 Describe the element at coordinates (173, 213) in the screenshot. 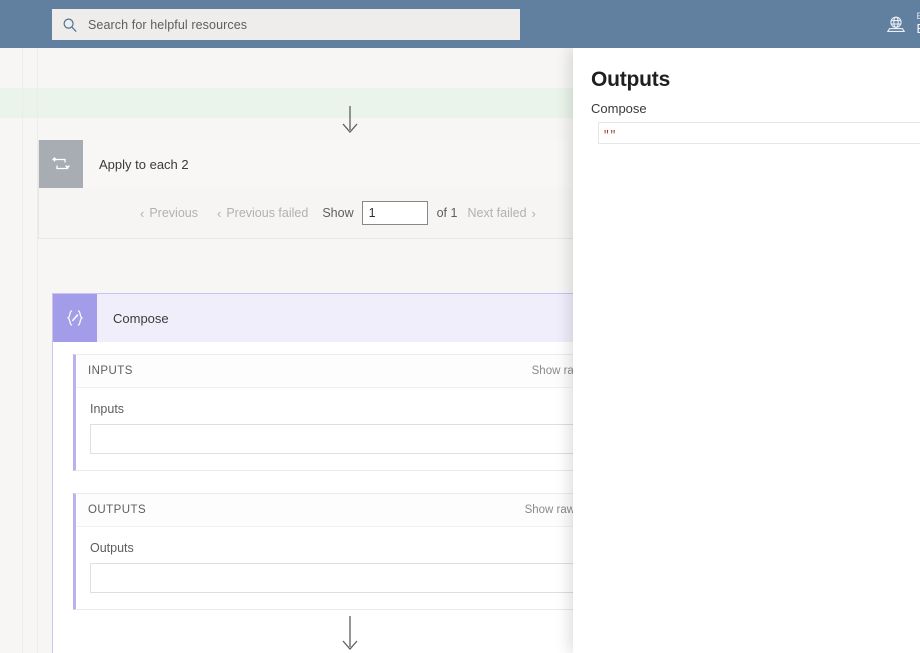

I see `previous-button-label: Previous` at that location.